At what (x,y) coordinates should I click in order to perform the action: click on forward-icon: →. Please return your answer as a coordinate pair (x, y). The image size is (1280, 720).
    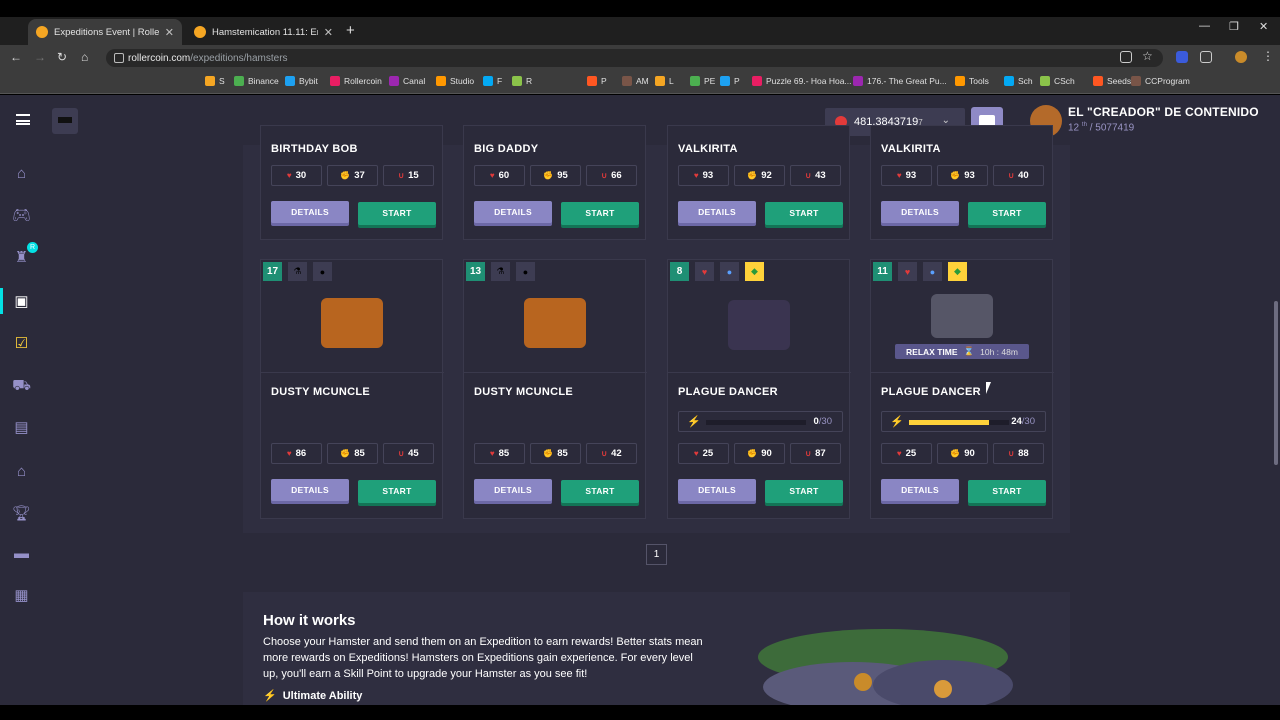
    Looking at the image, I should click on (40, 57).